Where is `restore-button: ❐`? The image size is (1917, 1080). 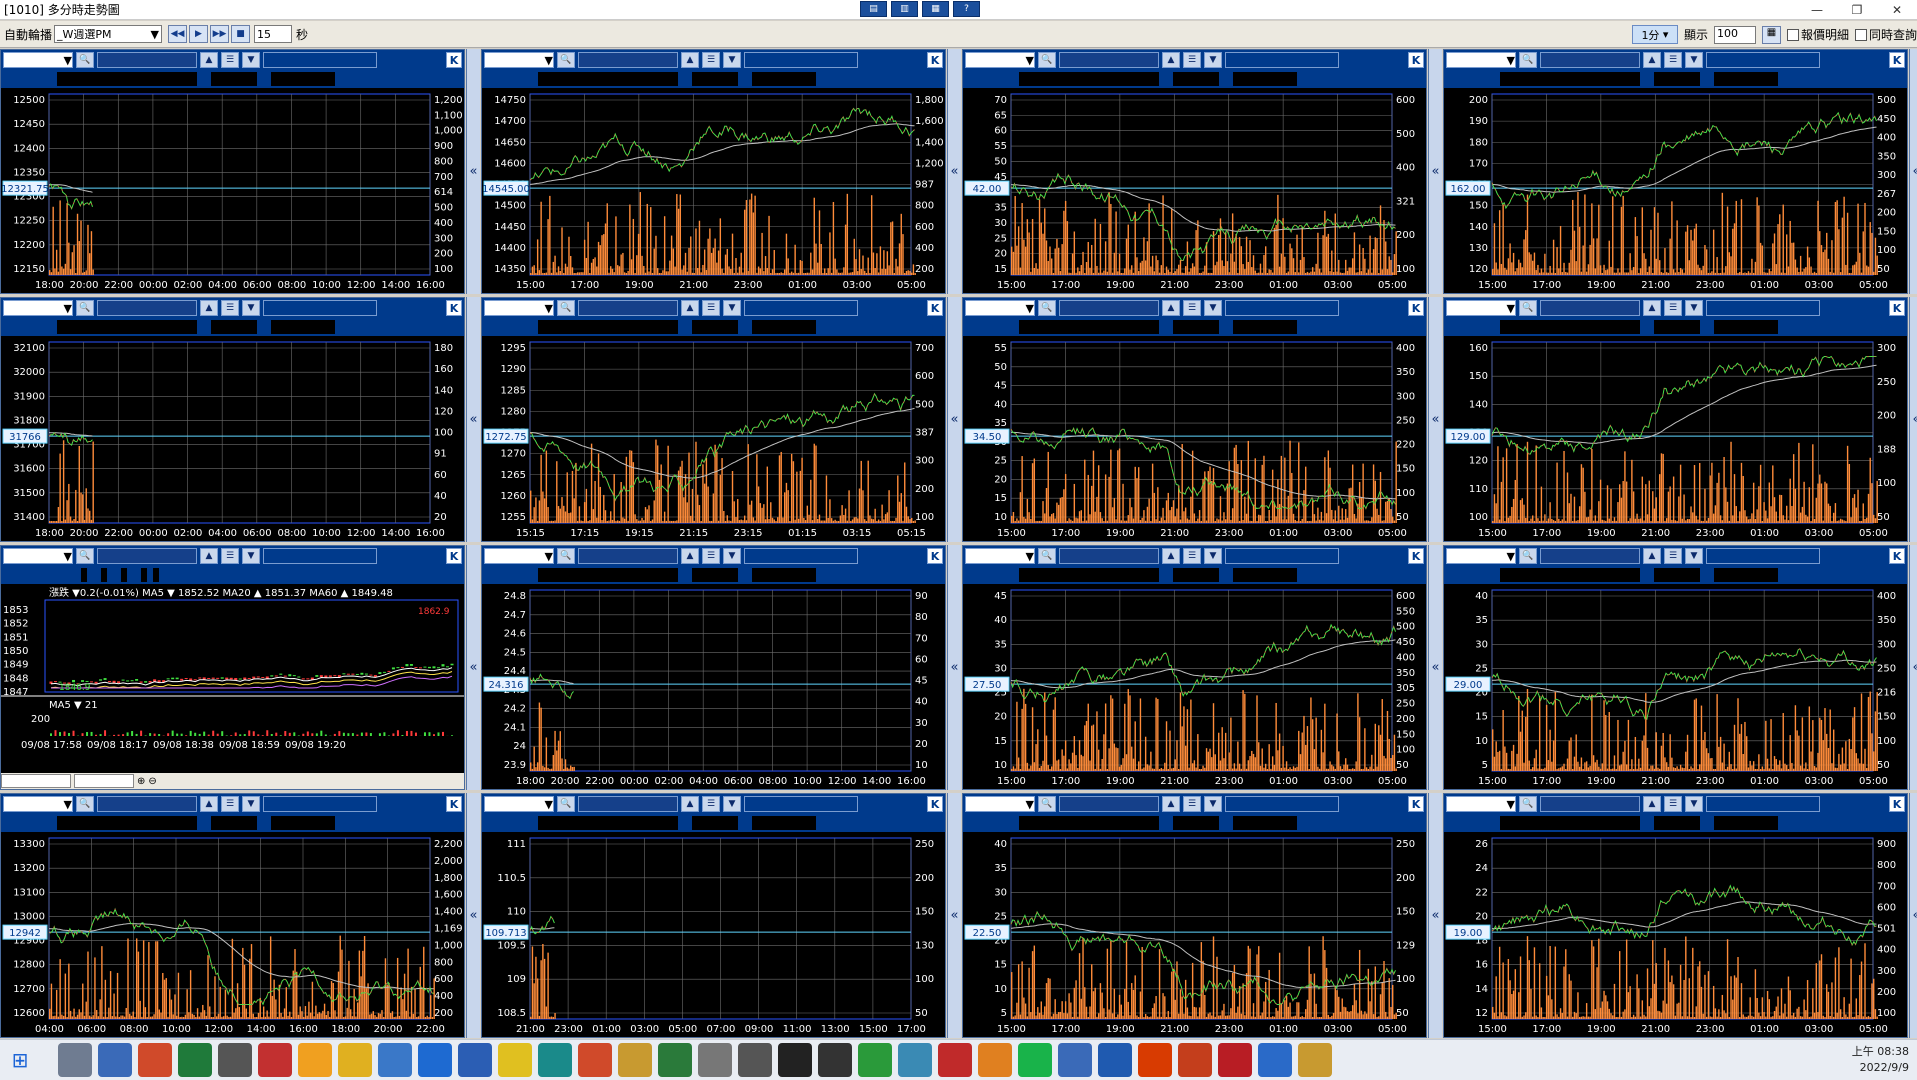
restore-button: ❐ is located at coordinates (1857, 10).